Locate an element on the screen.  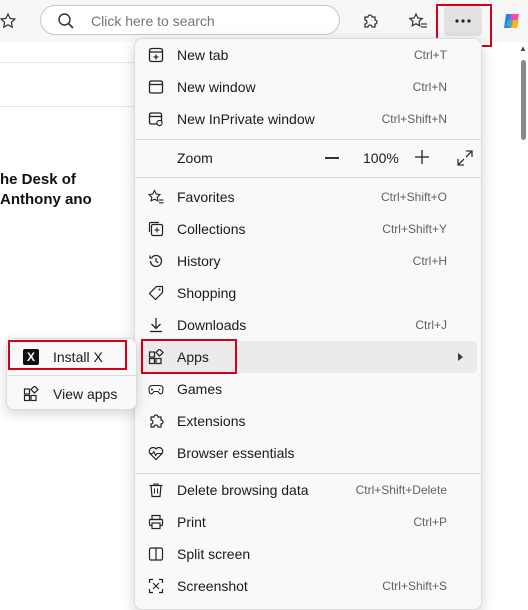
menu-item-label: History is located at coordinates (199, 261).